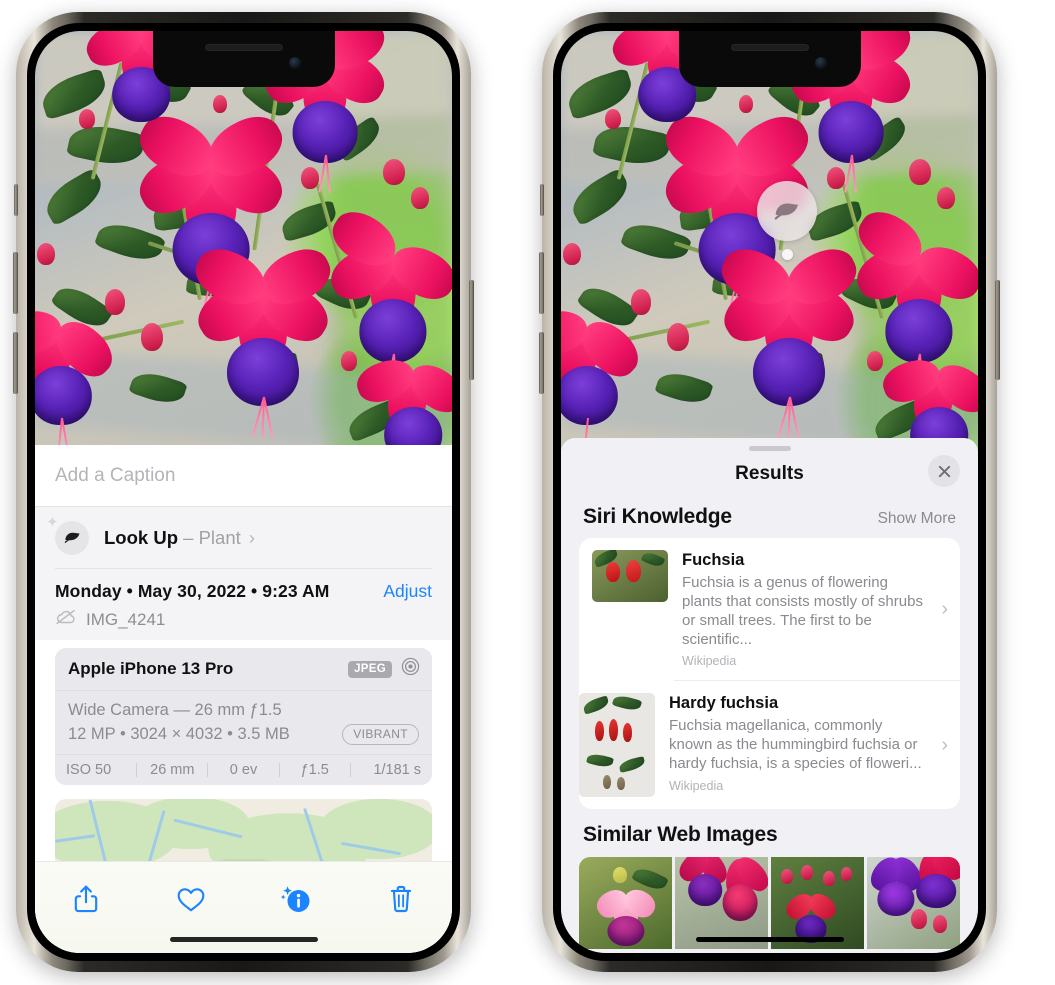 Image resolution: width=1055 pixels, height=985 pixels. Describe the element at coordinates (172, 769) in the screenshot. I see `exif-focal: 26 mm` at that location.